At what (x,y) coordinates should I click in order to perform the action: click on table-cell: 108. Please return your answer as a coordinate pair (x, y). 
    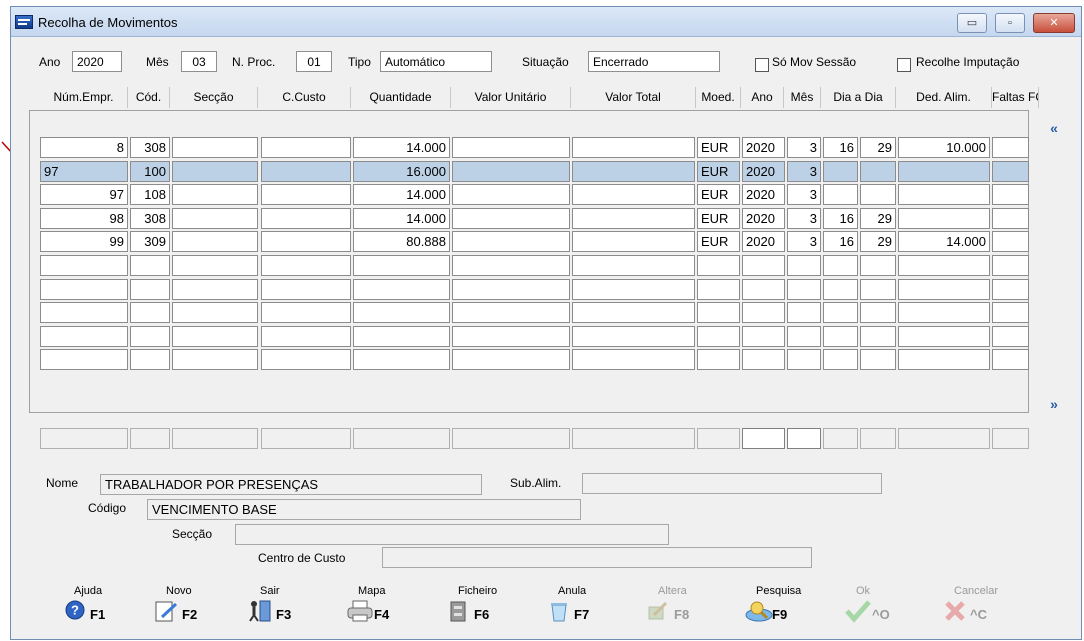
    Looking at the image, I should click on (150, 194).